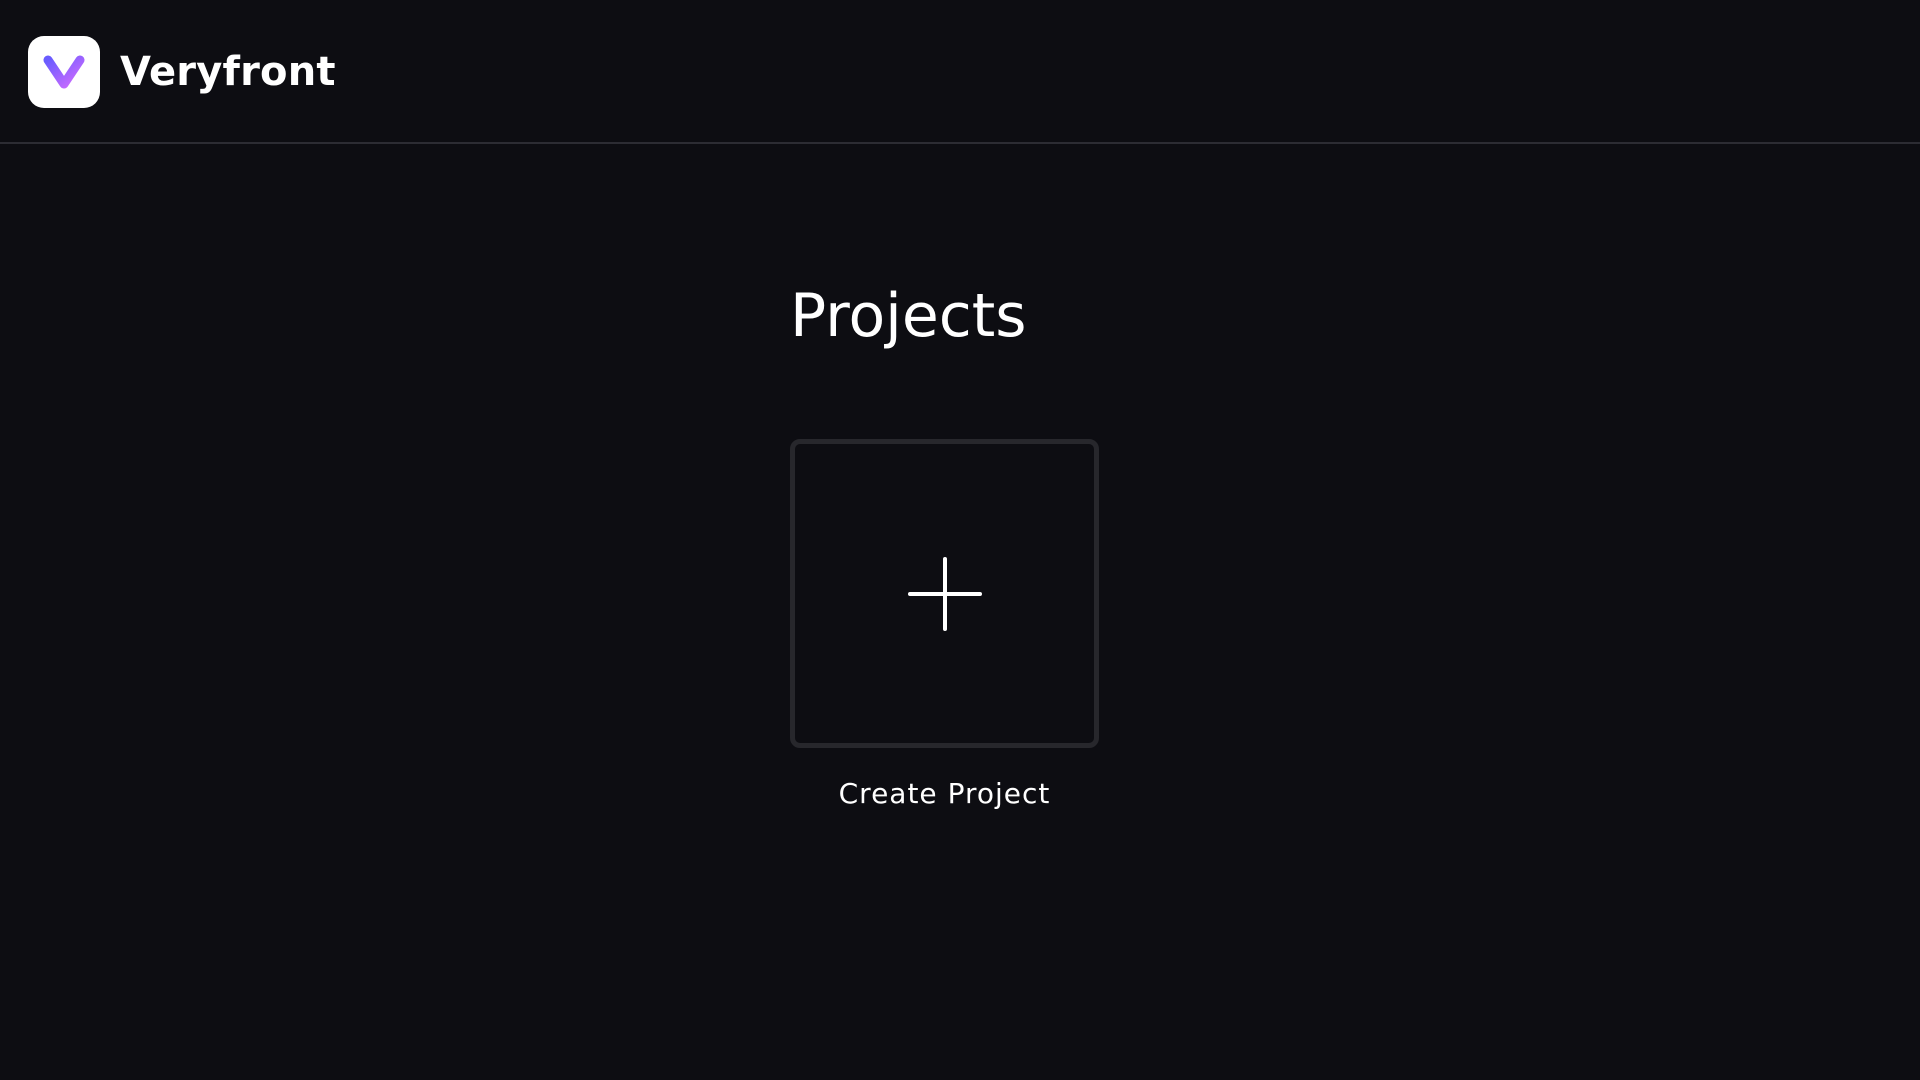  I want to click on page-title: Projects, so click(908, 316).